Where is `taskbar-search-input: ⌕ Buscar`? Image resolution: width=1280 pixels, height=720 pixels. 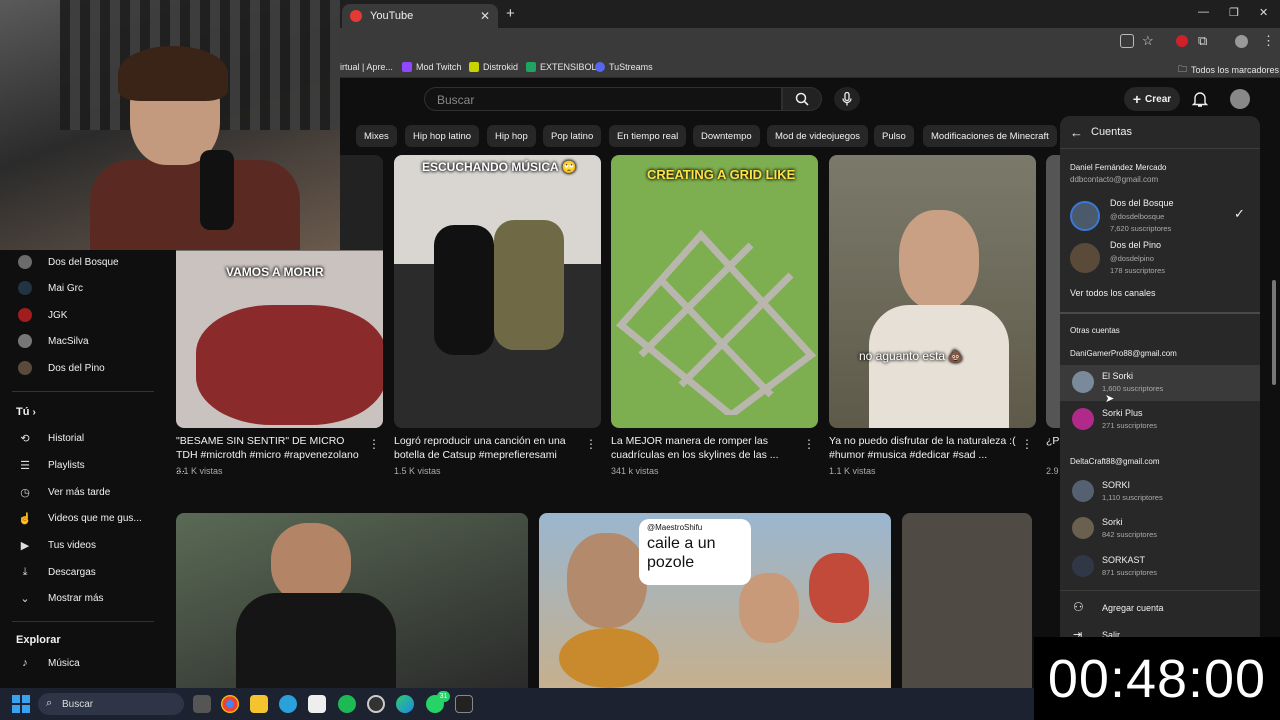 taskbar-search-input: ⌕ Buscar is located at coordinates (111, 704).